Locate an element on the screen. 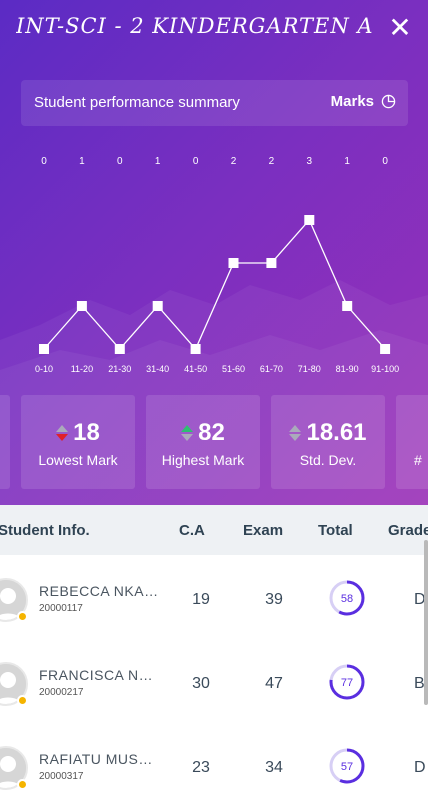  x-tick-label: 0-10 is located at coordinates (44, 369).